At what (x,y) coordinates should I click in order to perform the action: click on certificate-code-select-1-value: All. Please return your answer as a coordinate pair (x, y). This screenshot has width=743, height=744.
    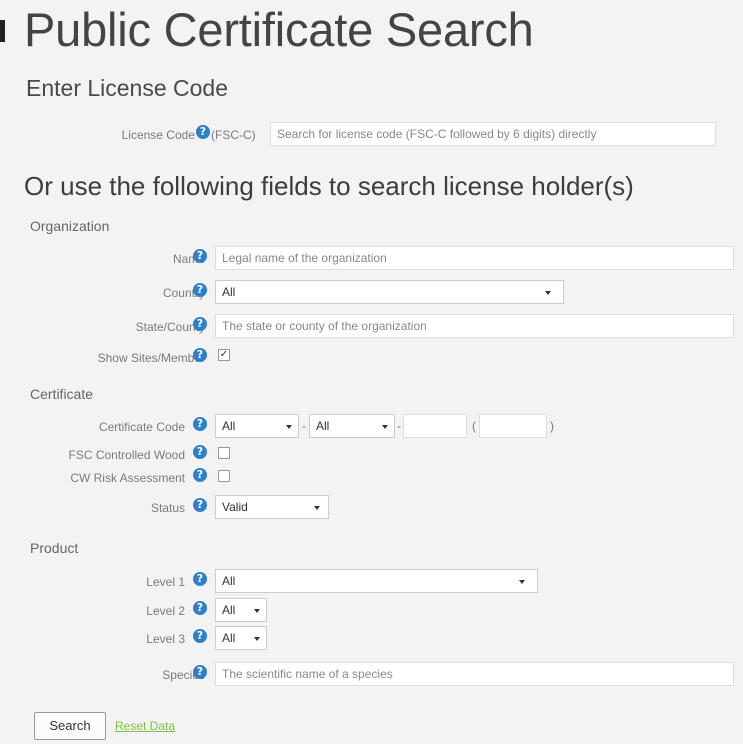
    Looking at the image, I should click on (229, 426).